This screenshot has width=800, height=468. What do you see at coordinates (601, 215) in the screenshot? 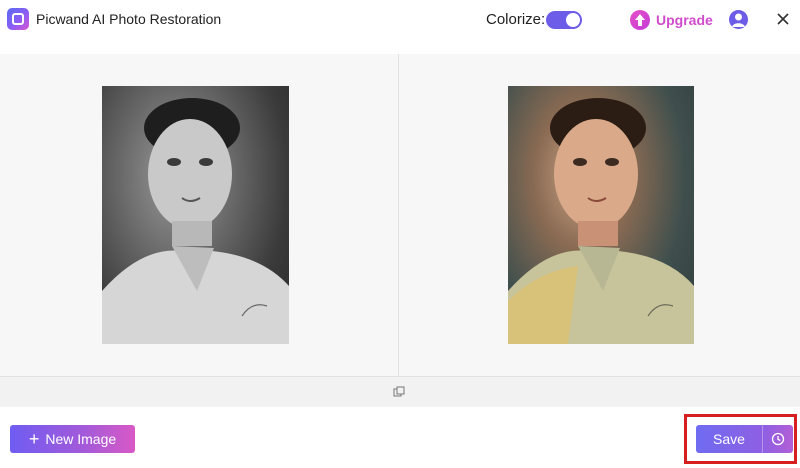
I see `restored-photo` at bounding box center [601, 215].